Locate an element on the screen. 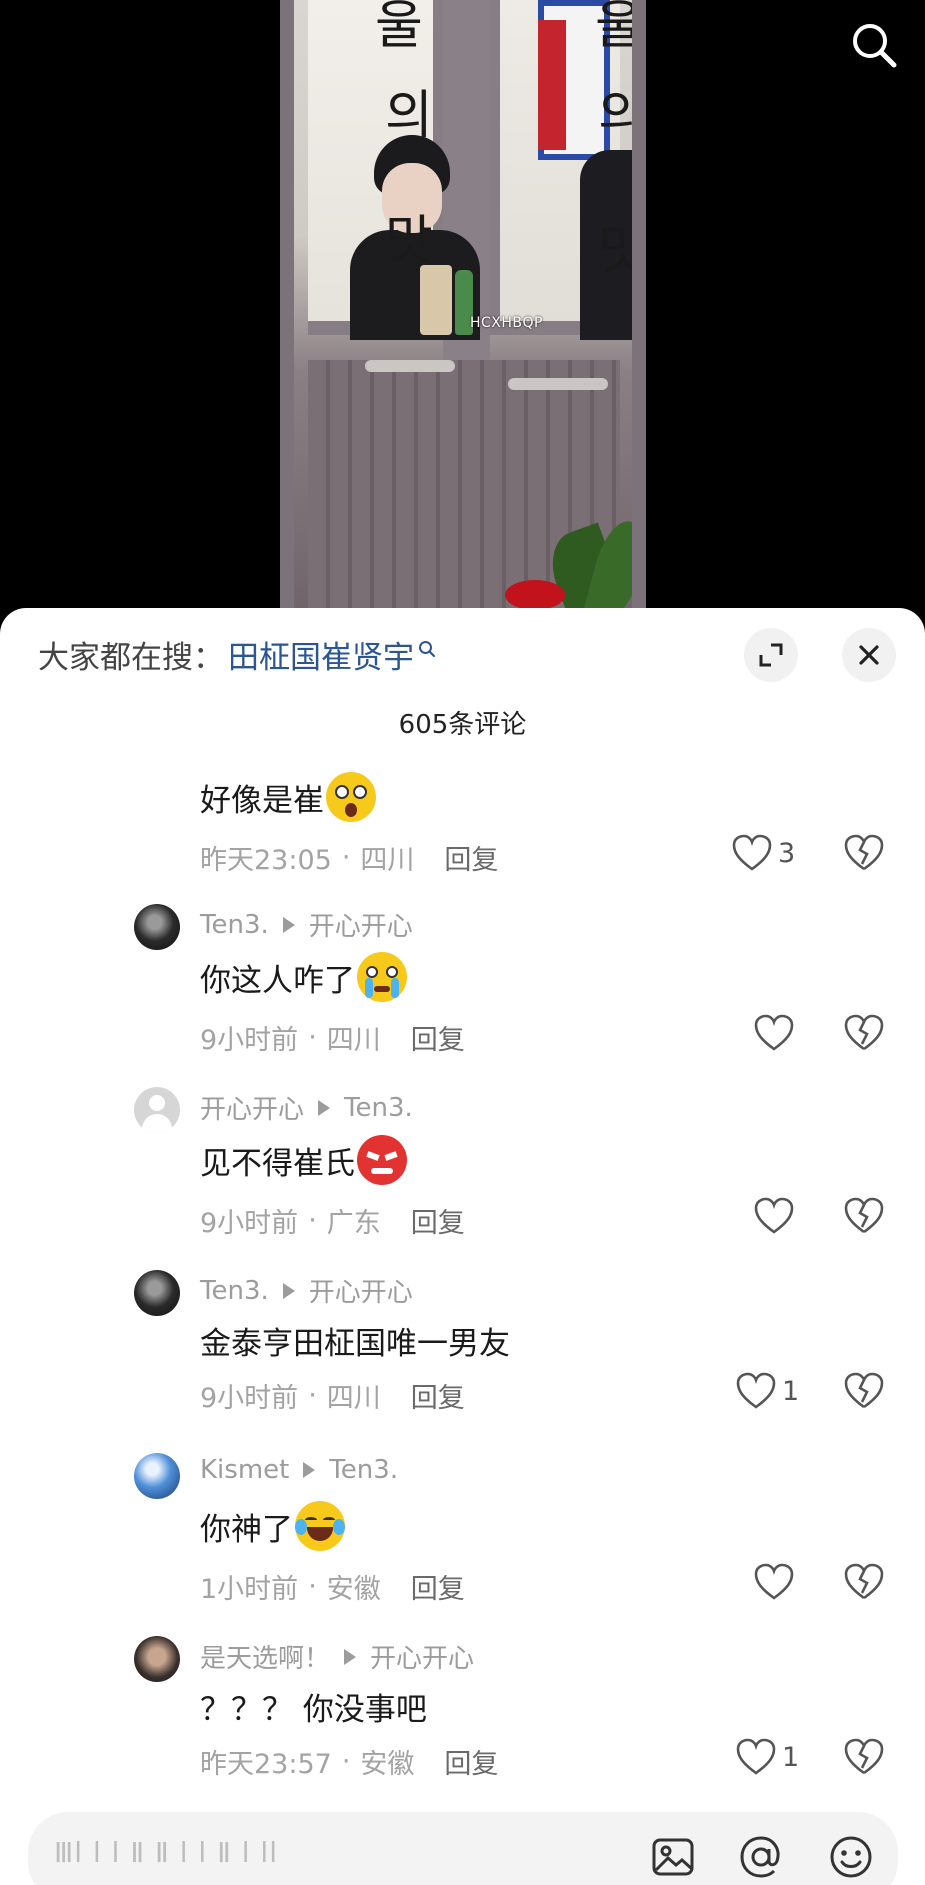  like-button: 3 is located at coordinates (763, 853).